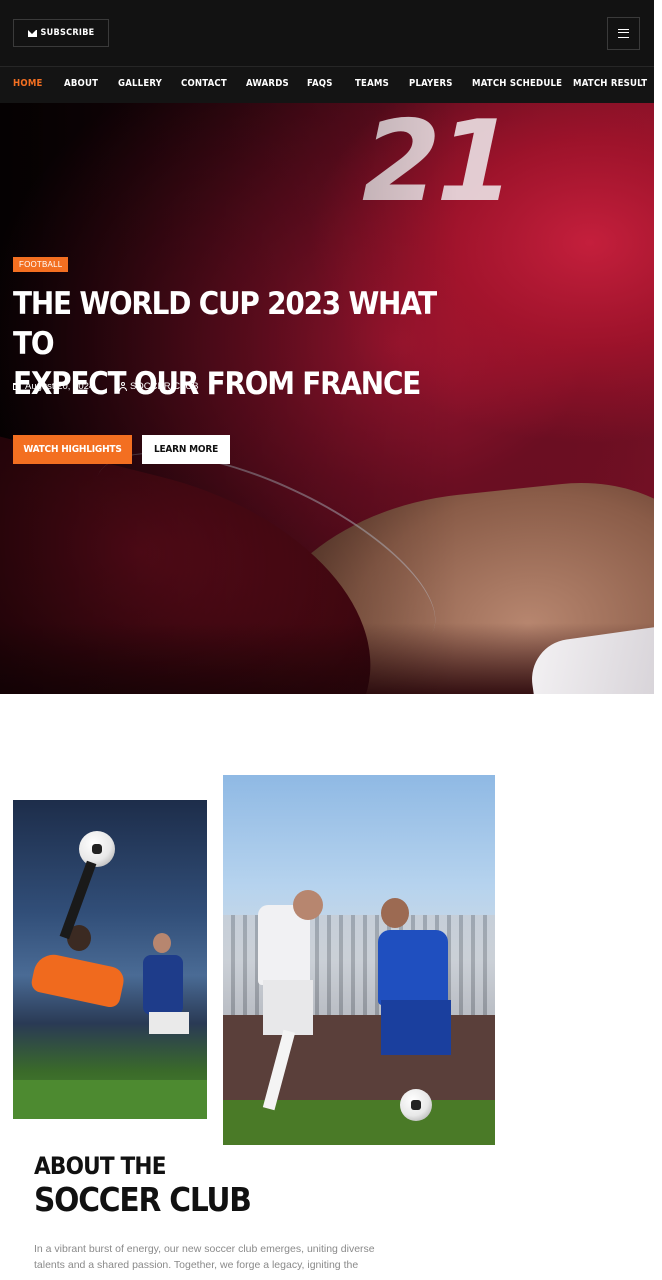 The height and width of the screenshot is (1280, 662). Describe the element at coordinates (28, 83) in the screenshot. I see `nav-item-home: HOME` at that location.